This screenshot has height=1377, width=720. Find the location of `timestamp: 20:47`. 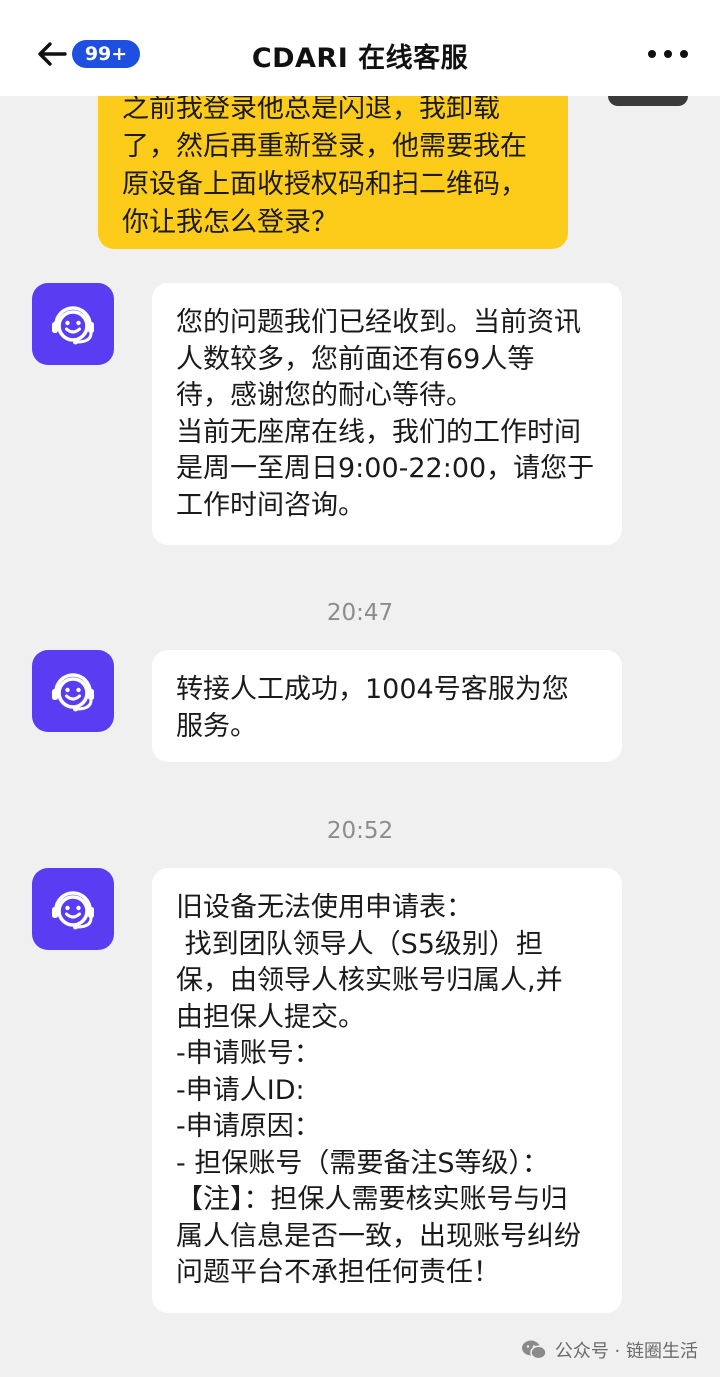

timestamp: 20:47 is located at coordinates (360, 613).